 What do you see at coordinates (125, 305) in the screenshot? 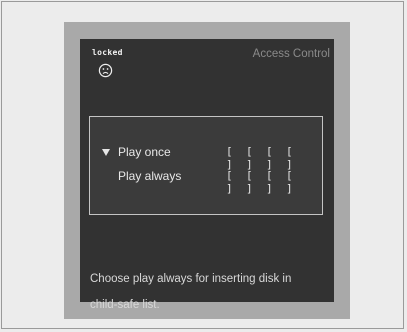
I see `help-text-line: child-safe list.` at bounding box center [125, 305].